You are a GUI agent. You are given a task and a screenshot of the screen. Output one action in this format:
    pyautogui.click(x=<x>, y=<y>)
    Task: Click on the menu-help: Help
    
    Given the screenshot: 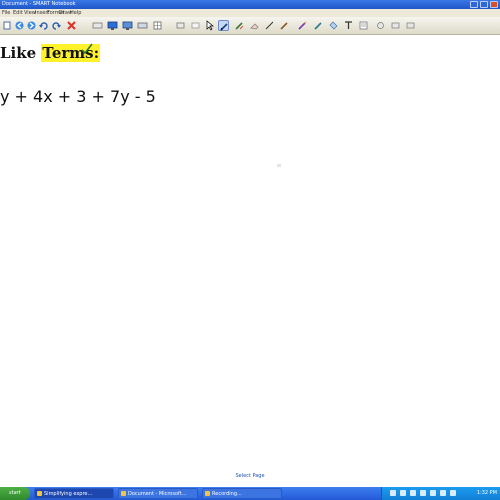 What is the action you would take?
    pyautogui.click(x=75, y=13)
    